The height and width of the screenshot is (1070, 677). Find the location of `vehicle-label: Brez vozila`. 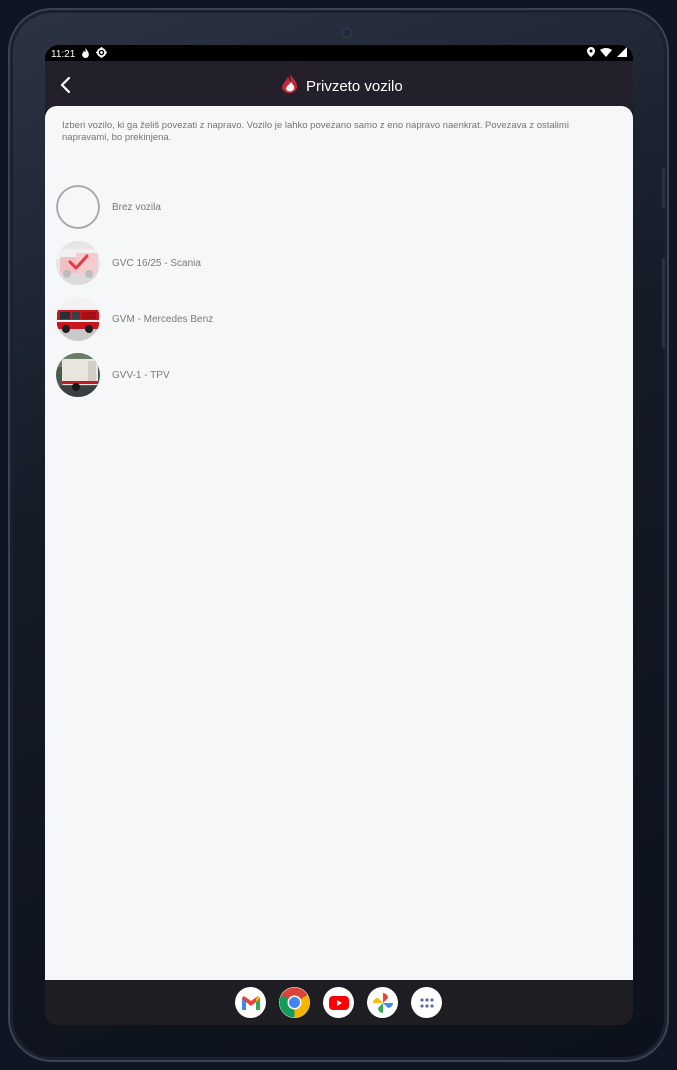

vehicle-label: Brez vozila is located at coordinates (136, 207).